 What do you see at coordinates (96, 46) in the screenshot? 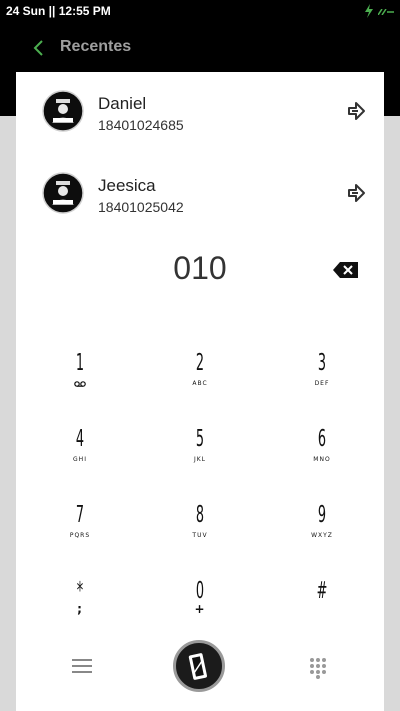
I see `page-title: Recentes` at bounding box center [96, 46].